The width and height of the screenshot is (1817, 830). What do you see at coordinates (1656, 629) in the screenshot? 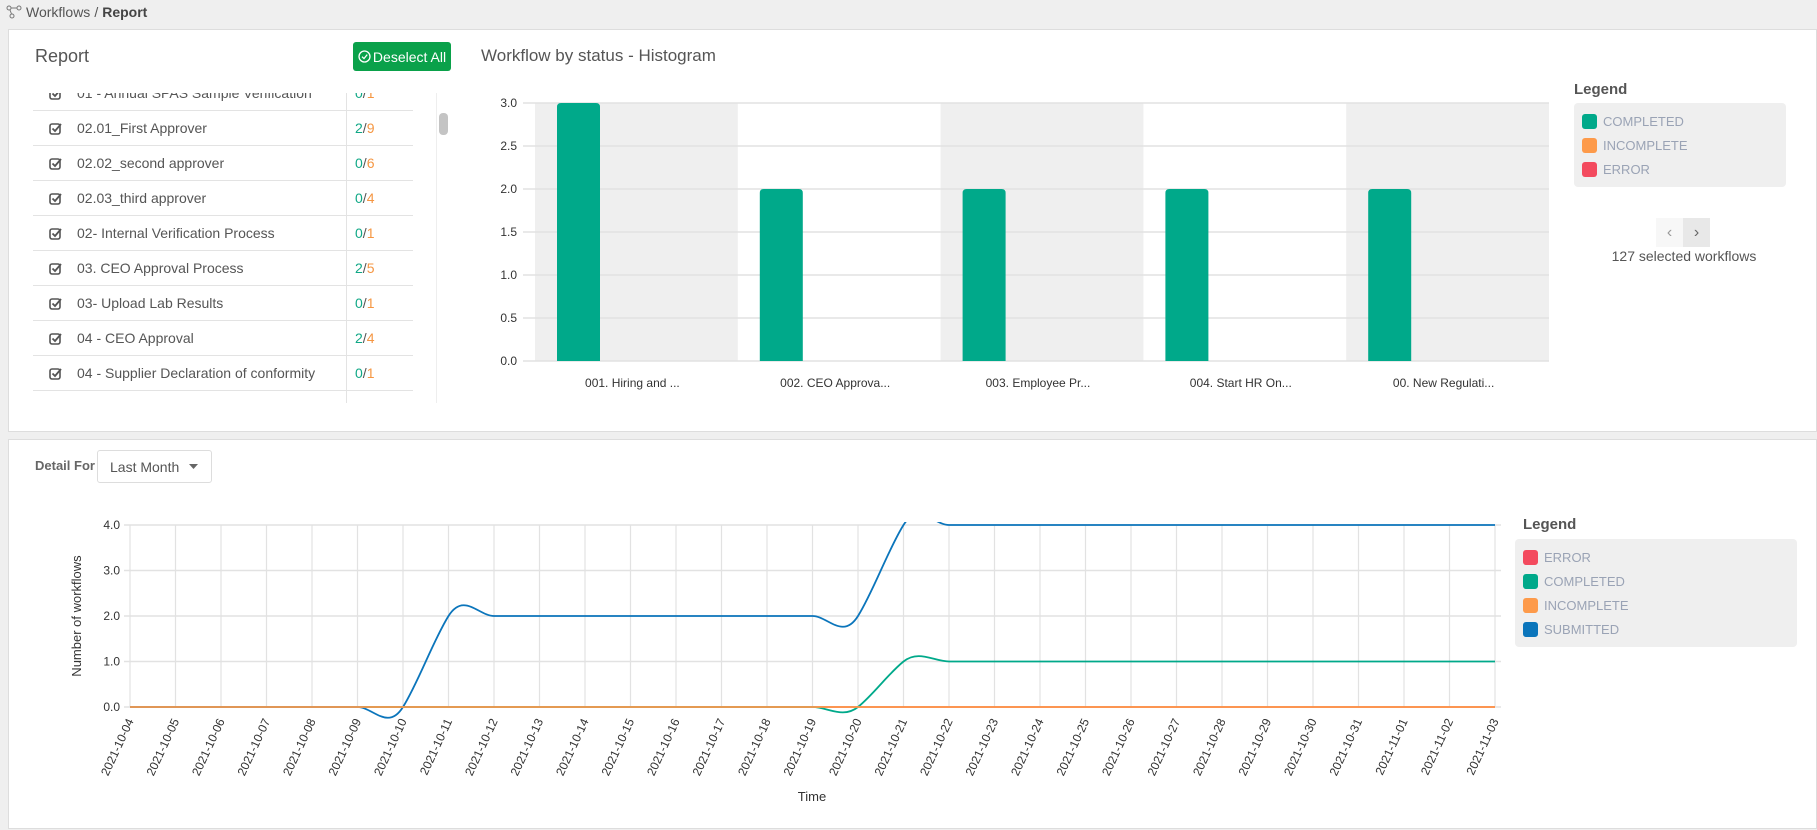
I see `legend-item-submitted: SUBMITTED` at bounding box center [1656, 629].